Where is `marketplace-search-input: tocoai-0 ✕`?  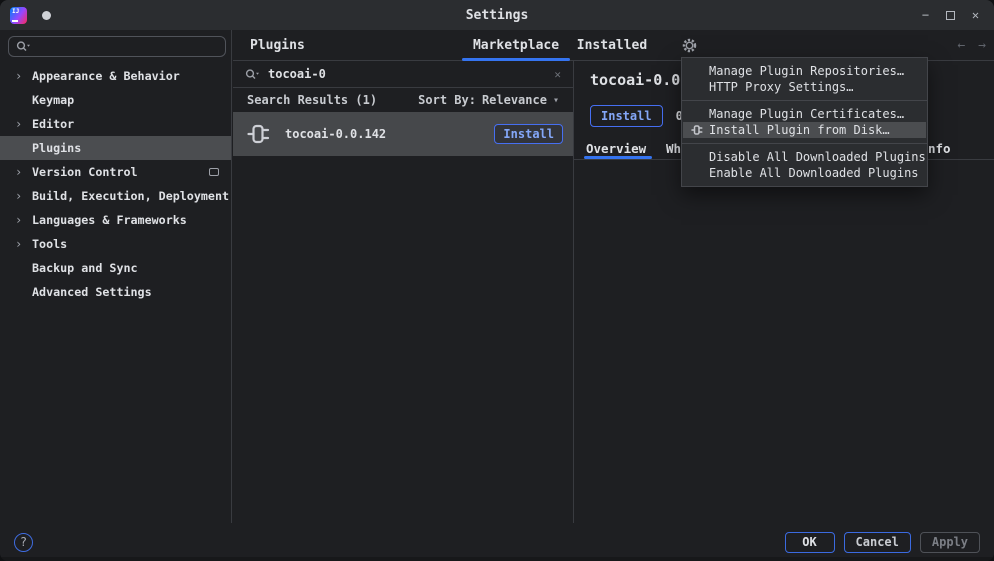 marketplace-search-input: tocoai-0 ✕ is located at coordinates (403, 74).